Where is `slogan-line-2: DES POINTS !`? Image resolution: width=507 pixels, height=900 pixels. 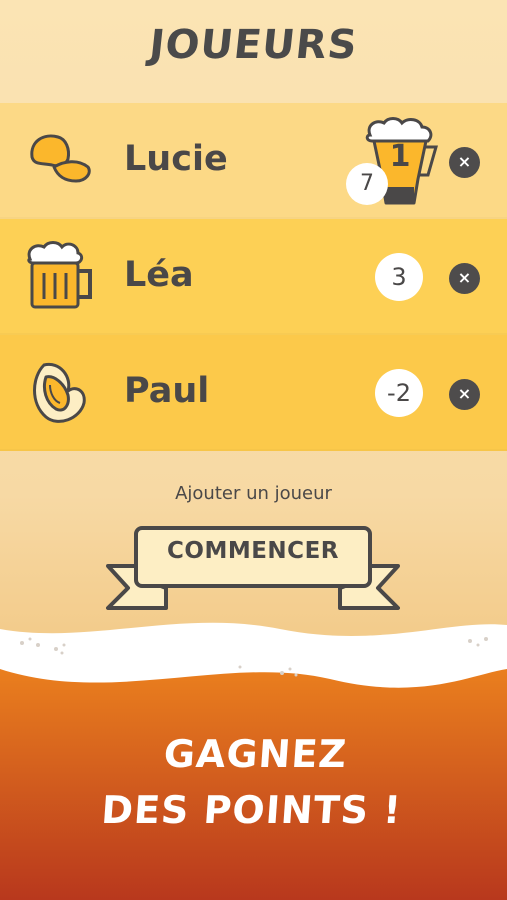 slogan-line-2: DES POINTS ! is located at coordinates (251, 810).